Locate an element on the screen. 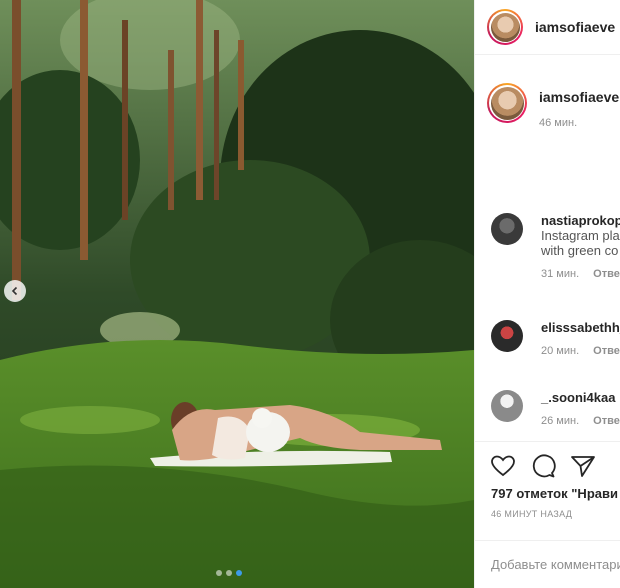  carousel-dot-active is located at coordinates (239, 573).